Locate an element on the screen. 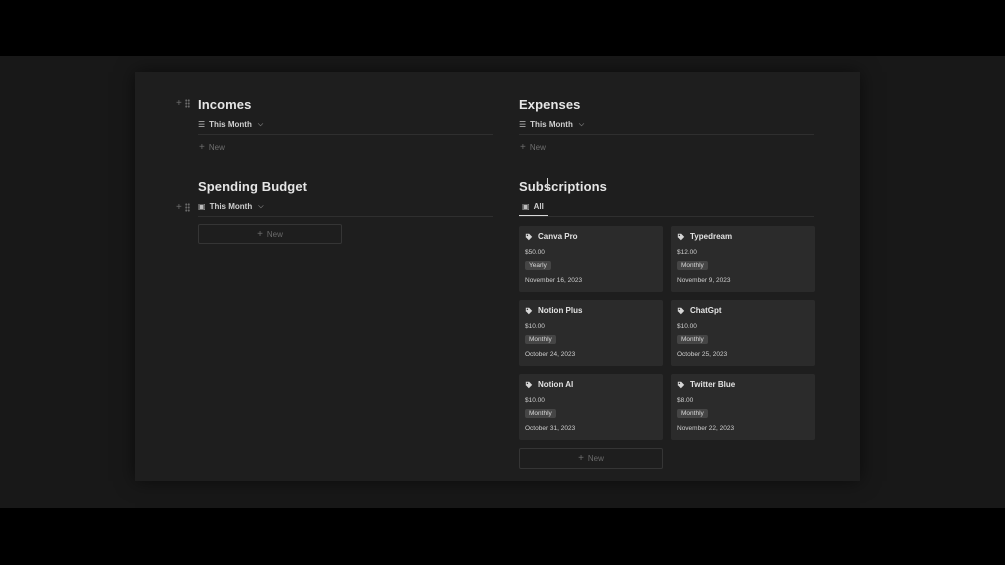  spending-budget-view-tab: ▣ This Month ⌵ is located at coordinates (231, 206).